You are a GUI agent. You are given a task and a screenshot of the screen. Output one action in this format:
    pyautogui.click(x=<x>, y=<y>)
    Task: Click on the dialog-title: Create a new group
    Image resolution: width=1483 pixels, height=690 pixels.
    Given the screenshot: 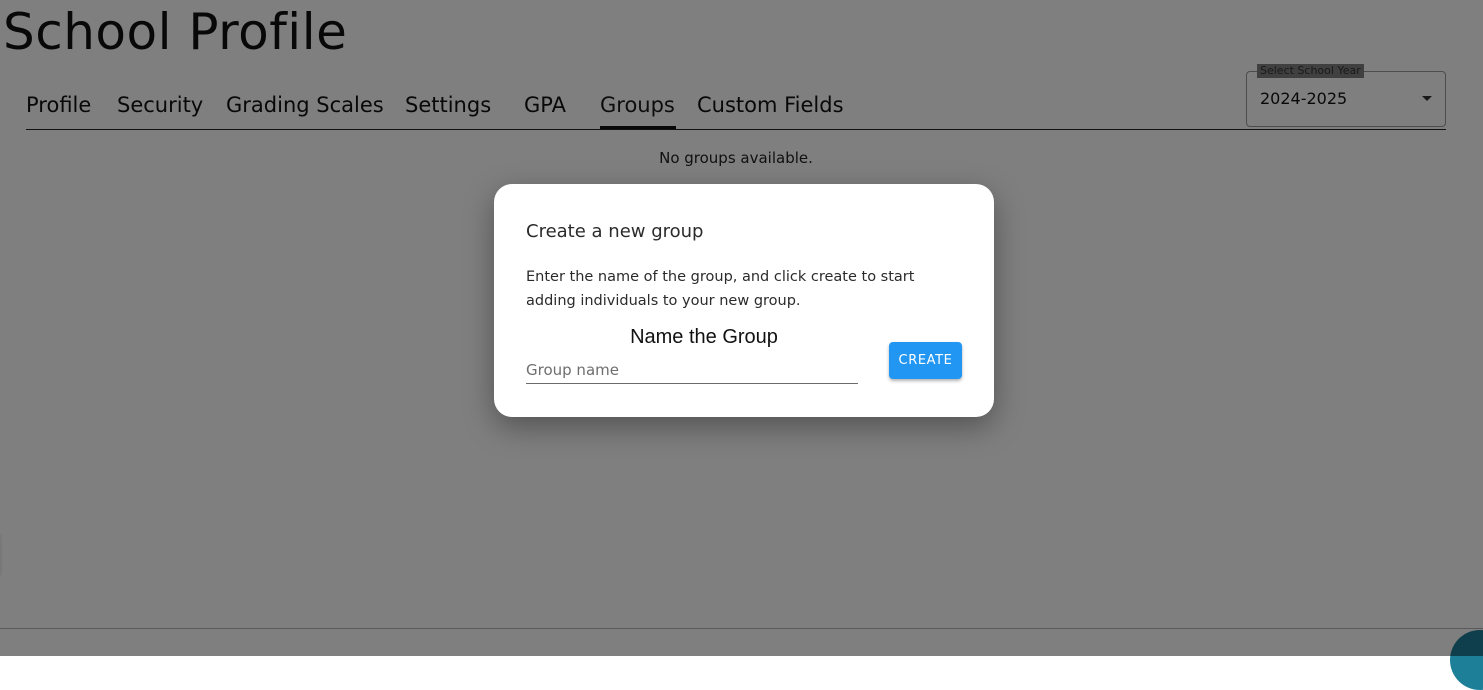 What is the action you would take?
    pyautogui.click(x=615, y=231)
    